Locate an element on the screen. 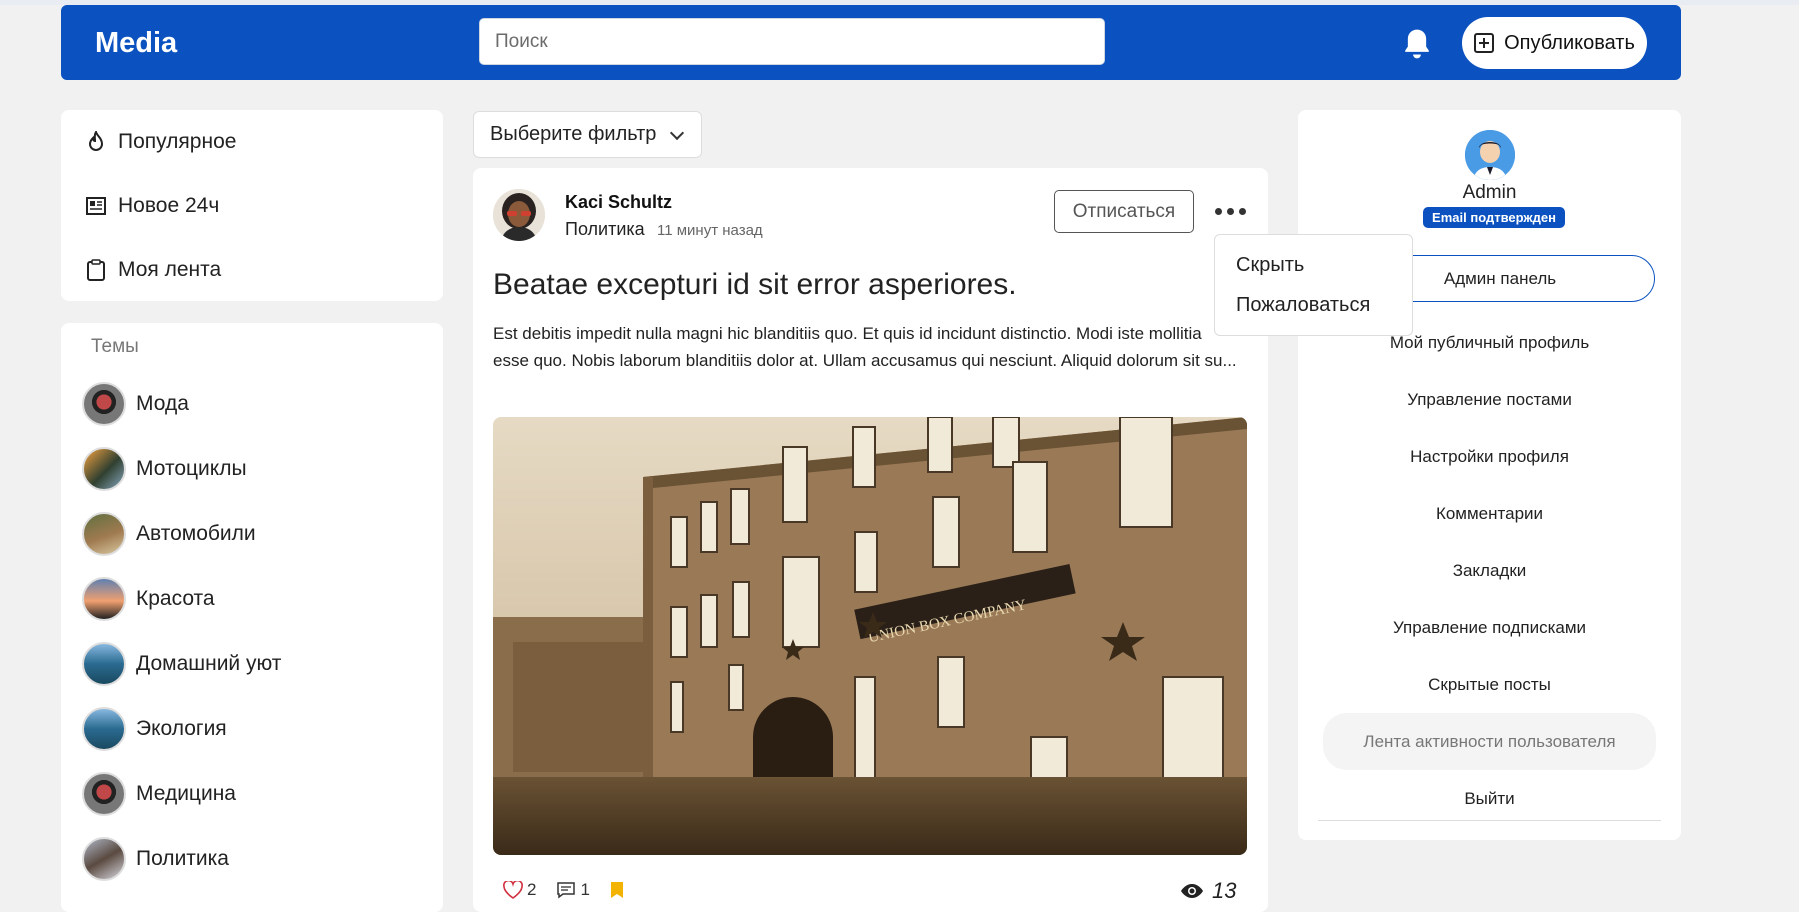 The height and width of the screenshot is (912, 1799). author-avatar is located at coordinates (519, 215).